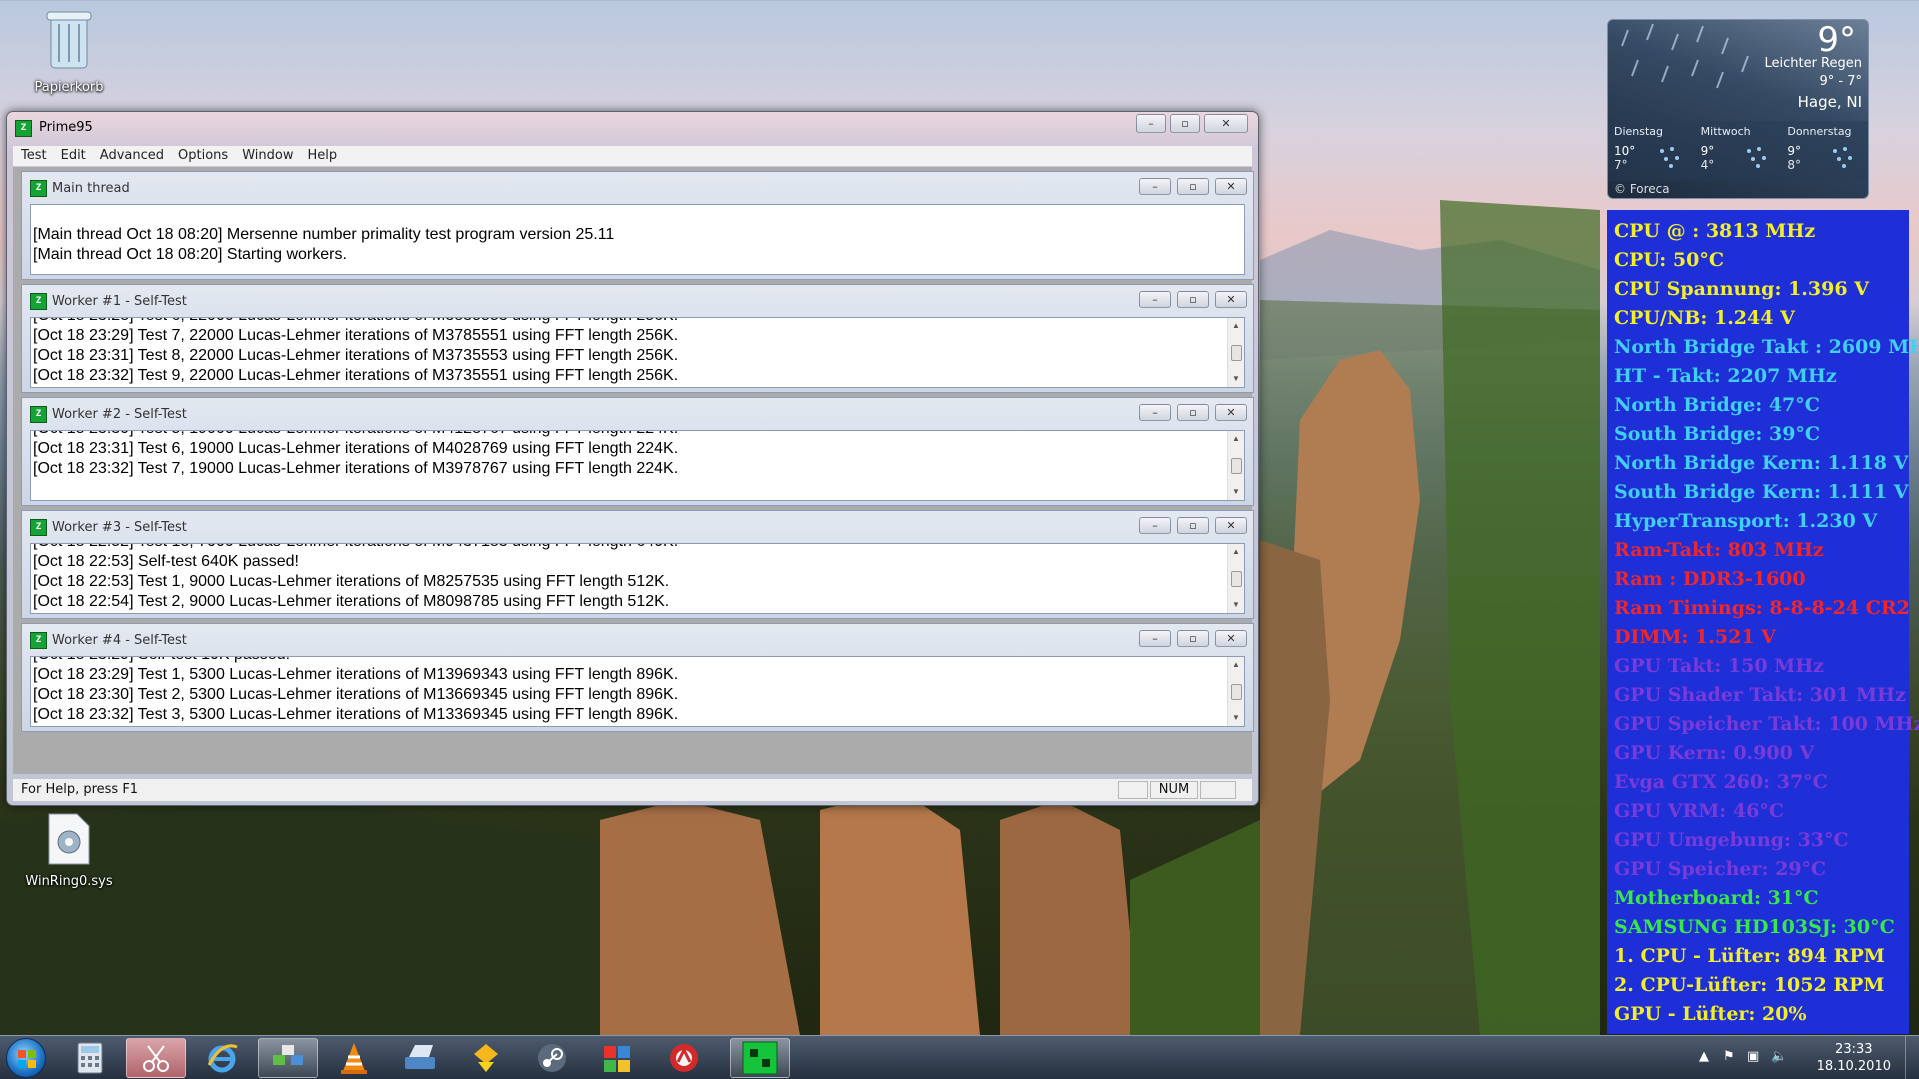 This screenshot has width=1919, height=1079. I want to click on taskbar-network-tool, so click(288, 1058).